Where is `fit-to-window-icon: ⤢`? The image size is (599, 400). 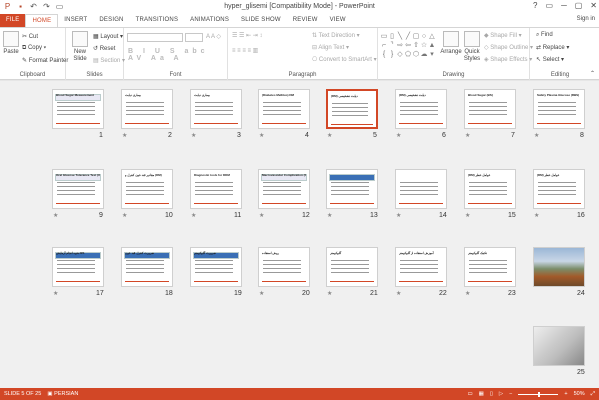 fit-to-window-icon: ⤢ is located at coordinates (593, 394).